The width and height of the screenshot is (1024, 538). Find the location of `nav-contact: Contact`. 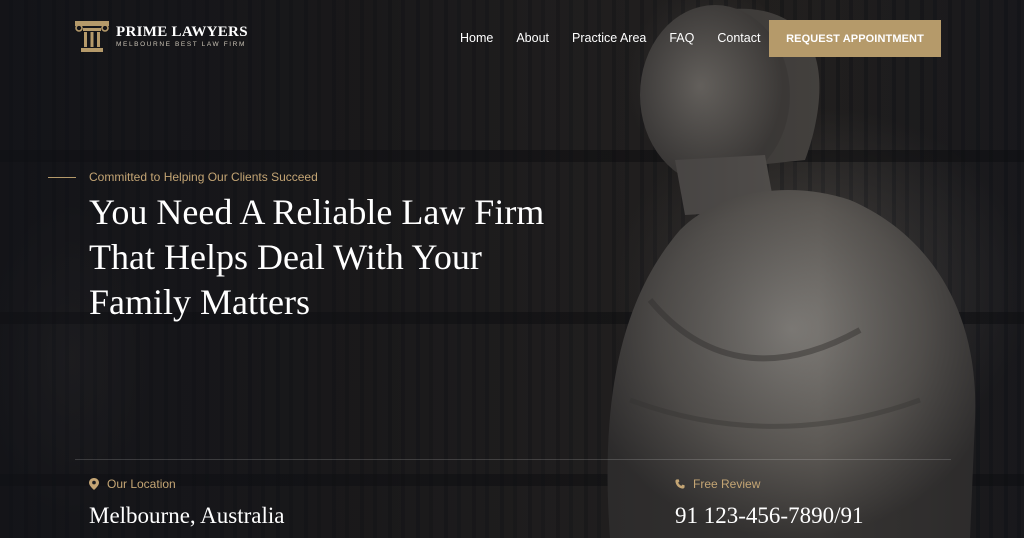

nav-contact: Contact is located at coordinates (738, 38).